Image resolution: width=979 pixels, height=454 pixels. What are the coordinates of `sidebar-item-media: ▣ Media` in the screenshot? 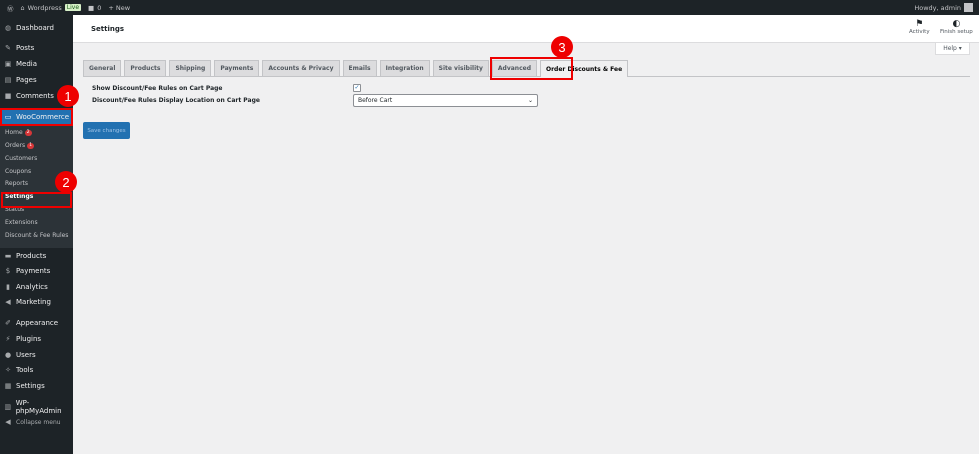 It's located at (36, 64).